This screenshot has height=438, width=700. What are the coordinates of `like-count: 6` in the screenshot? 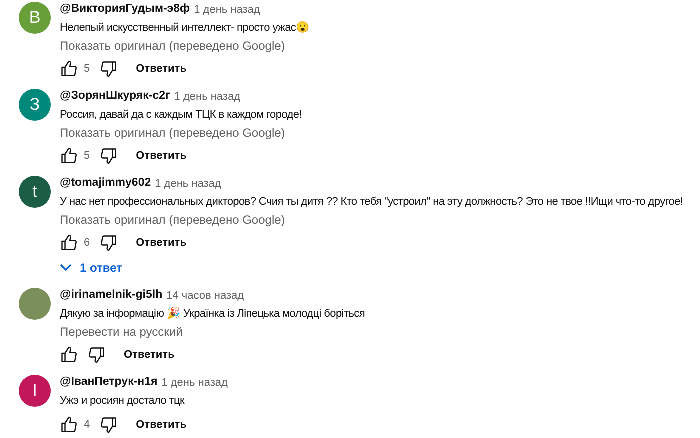 It's located at (87, 243).